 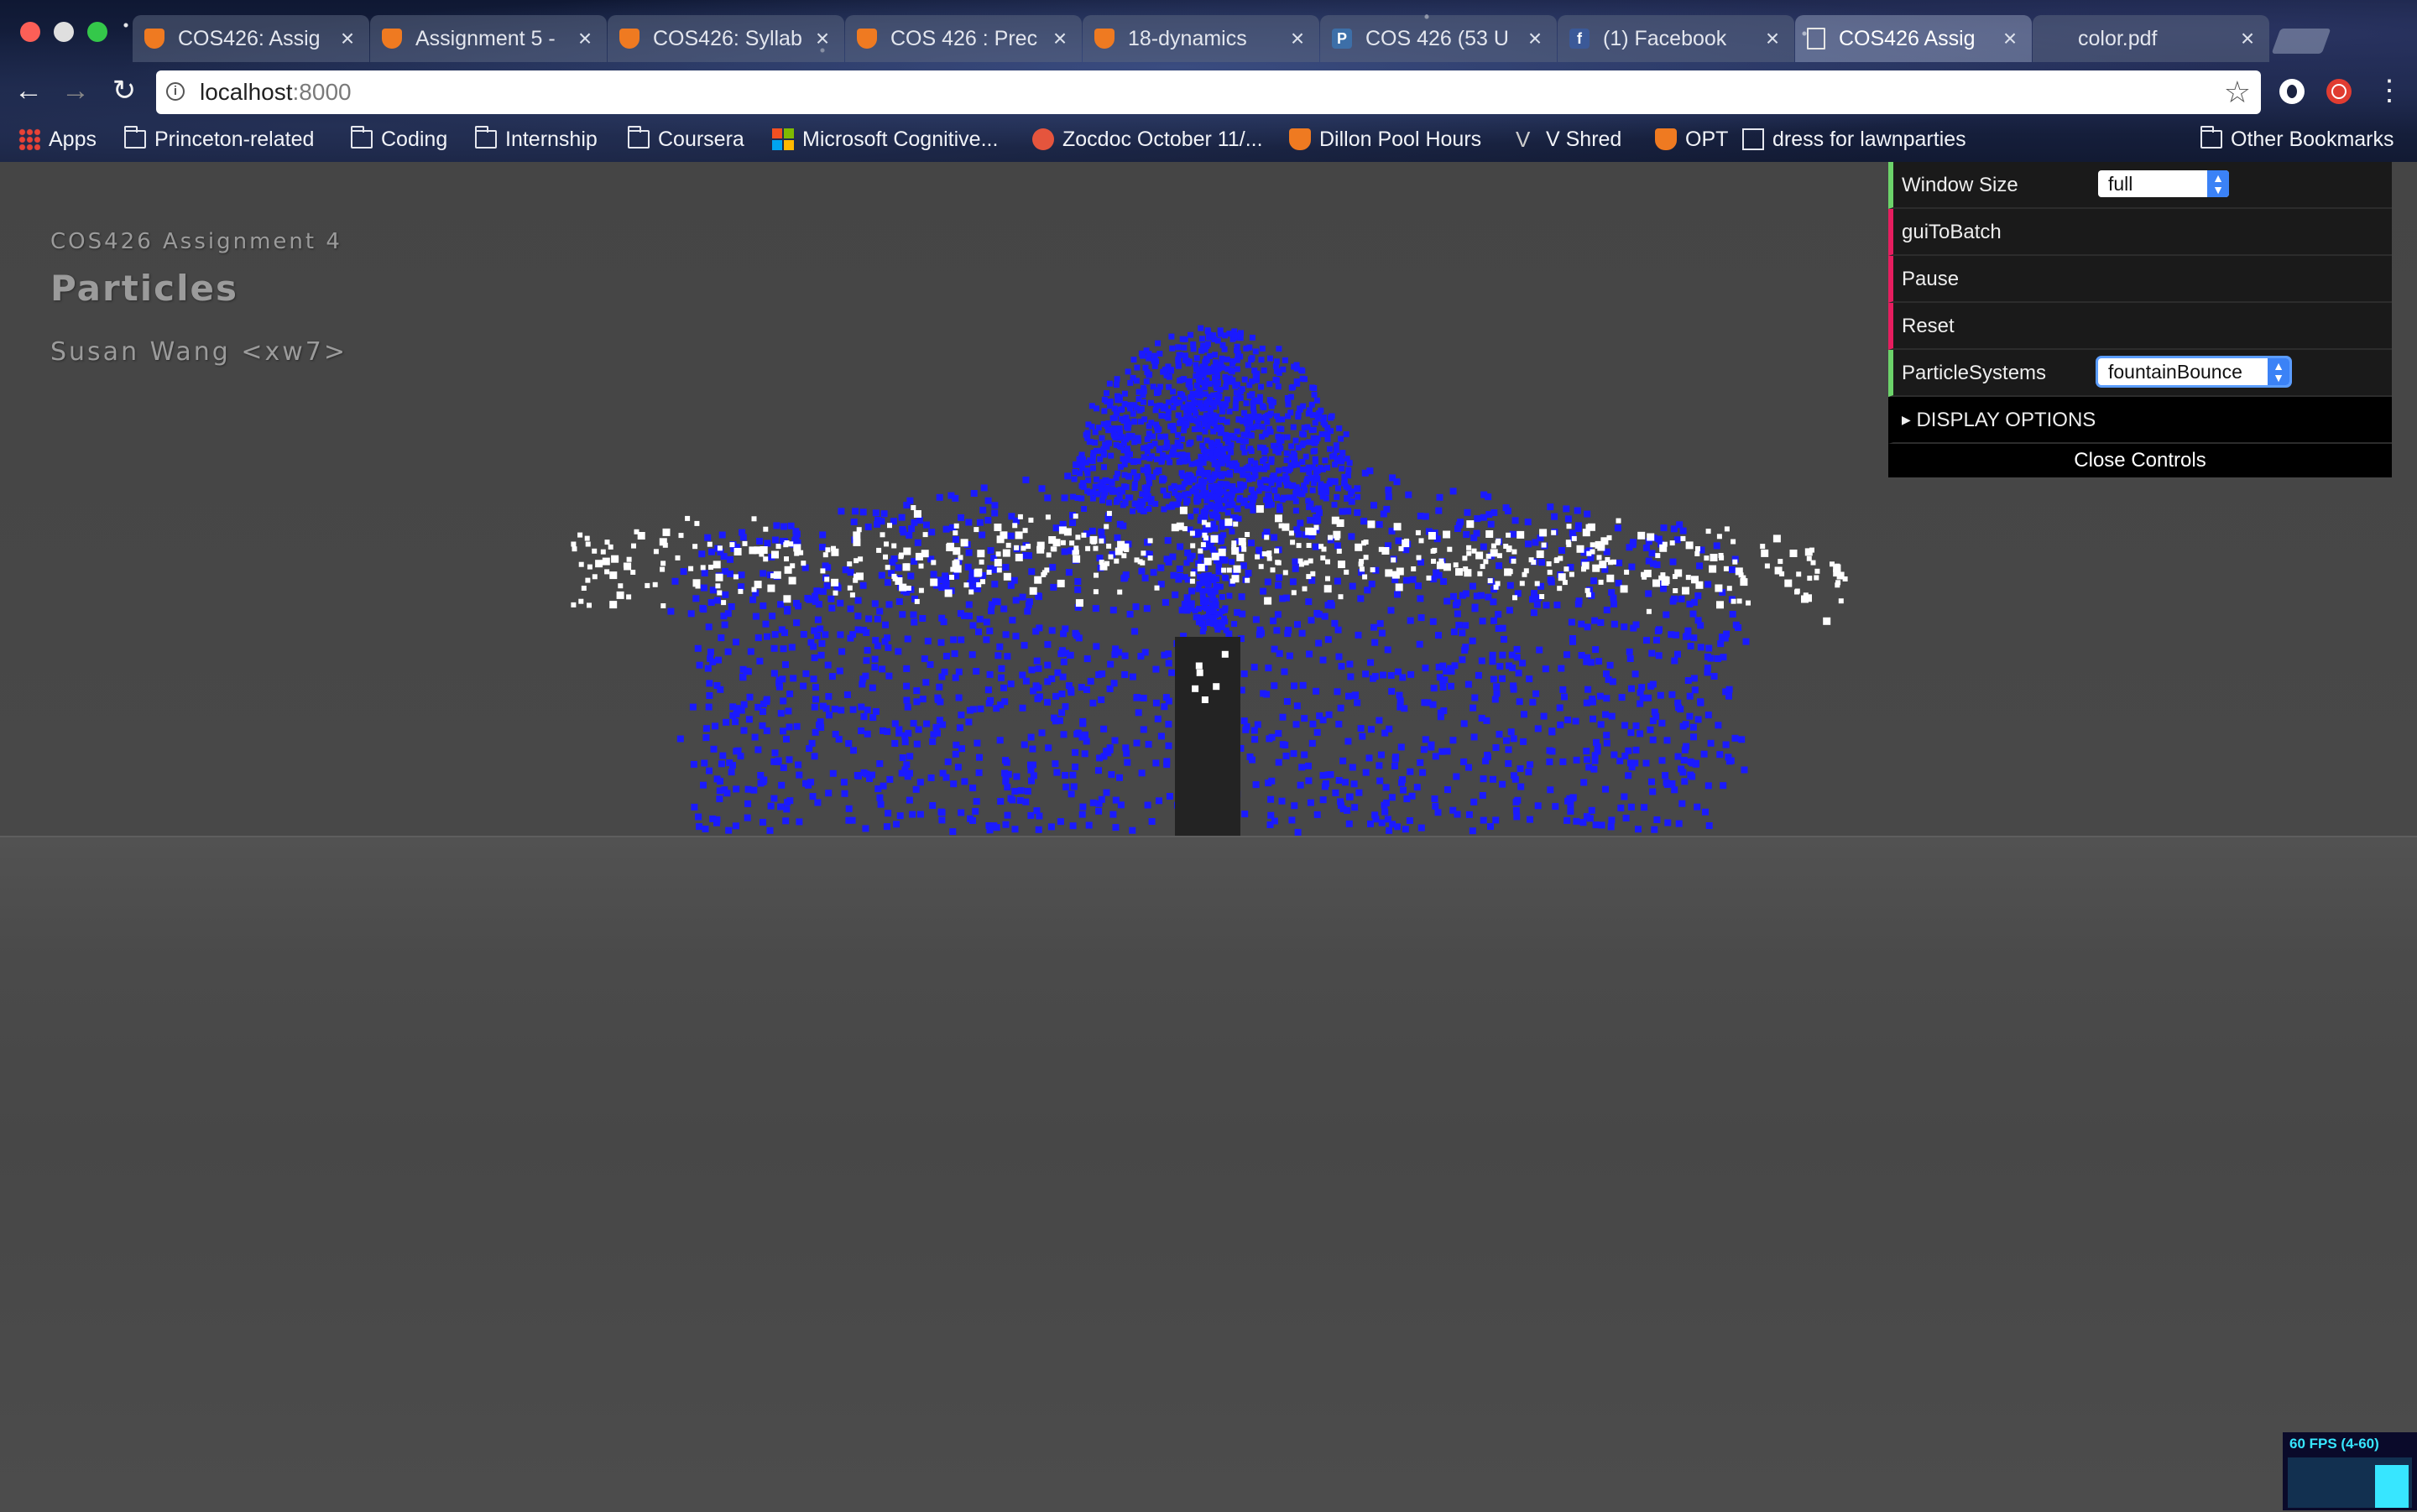 I want to click on browser-tab: P COS 426 (53 U ×, so click(x=1438, y=38).